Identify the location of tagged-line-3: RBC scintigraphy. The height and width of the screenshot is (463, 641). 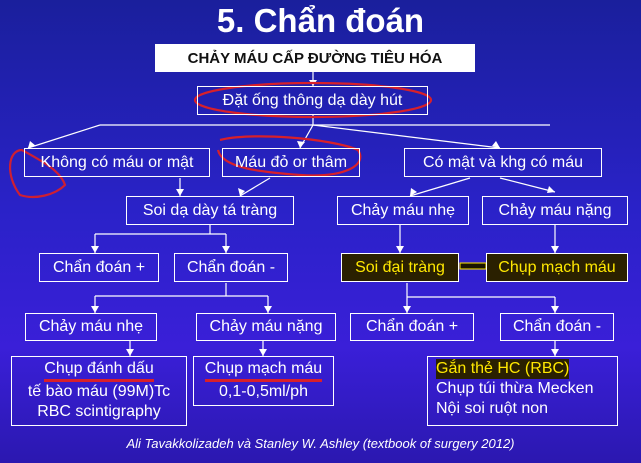
(99, 411).